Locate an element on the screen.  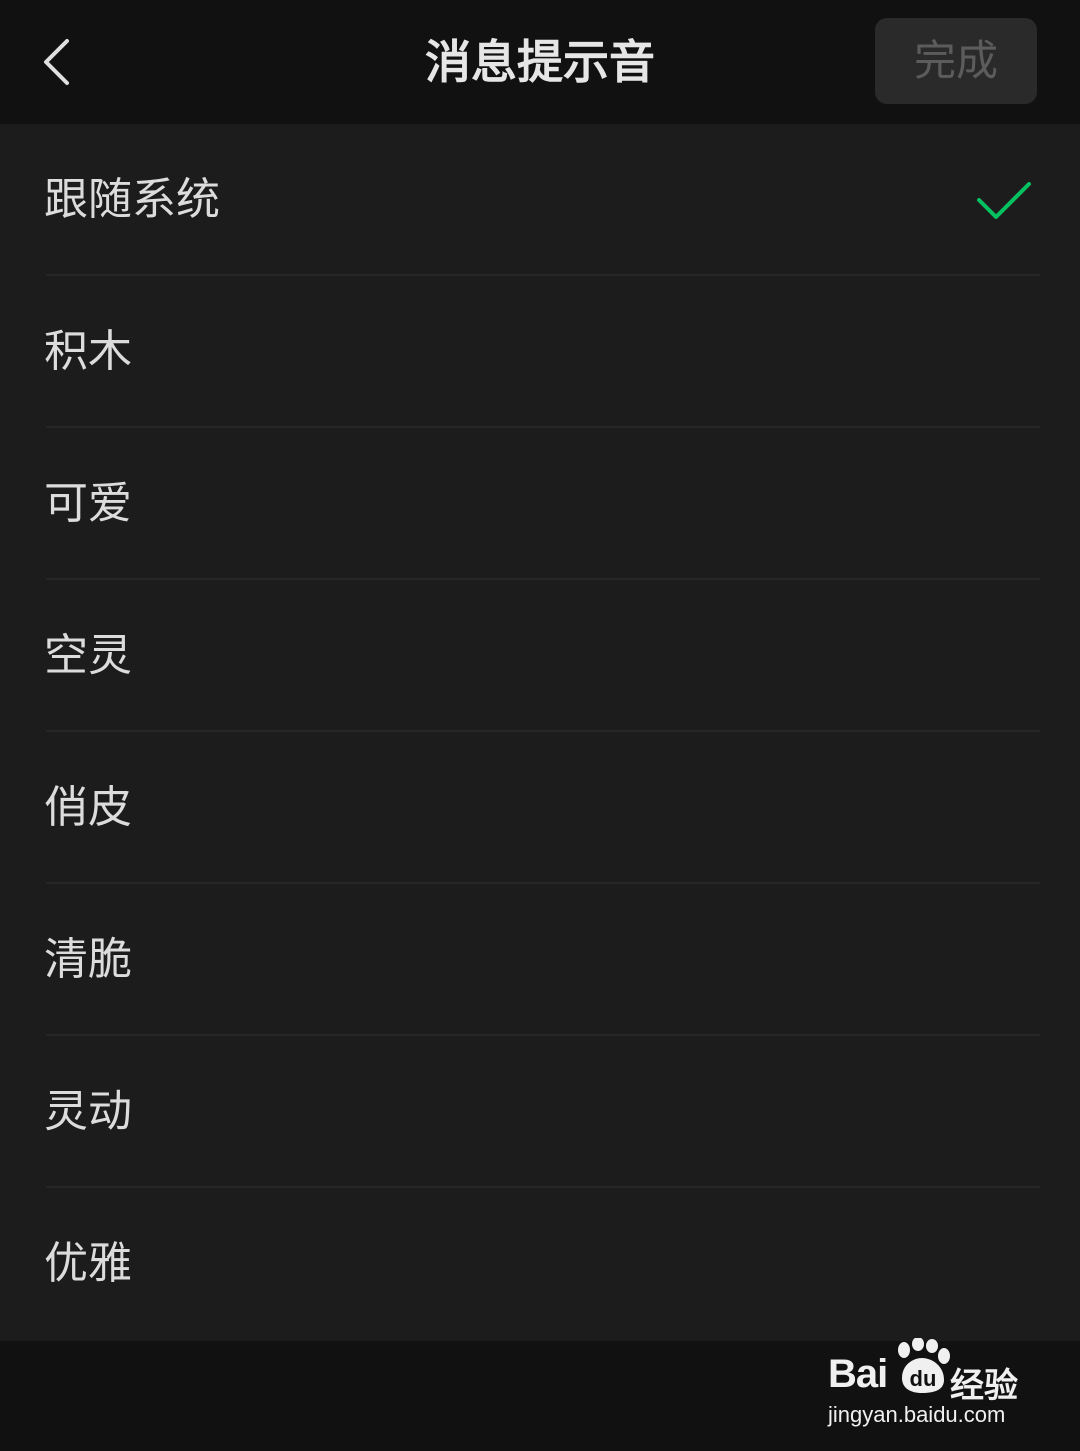
list-item-ethereal: 空灵 is located at coordinates (540, 656).